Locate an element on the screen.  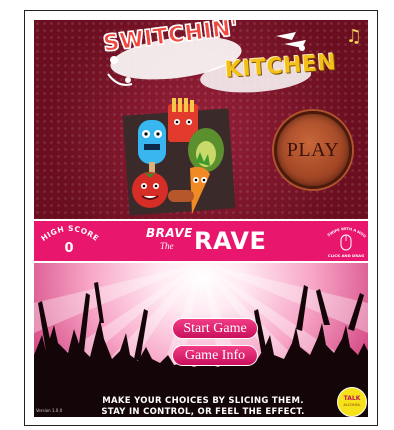
svg-text: HIGH SCORE is located at coordinates (70, 233).